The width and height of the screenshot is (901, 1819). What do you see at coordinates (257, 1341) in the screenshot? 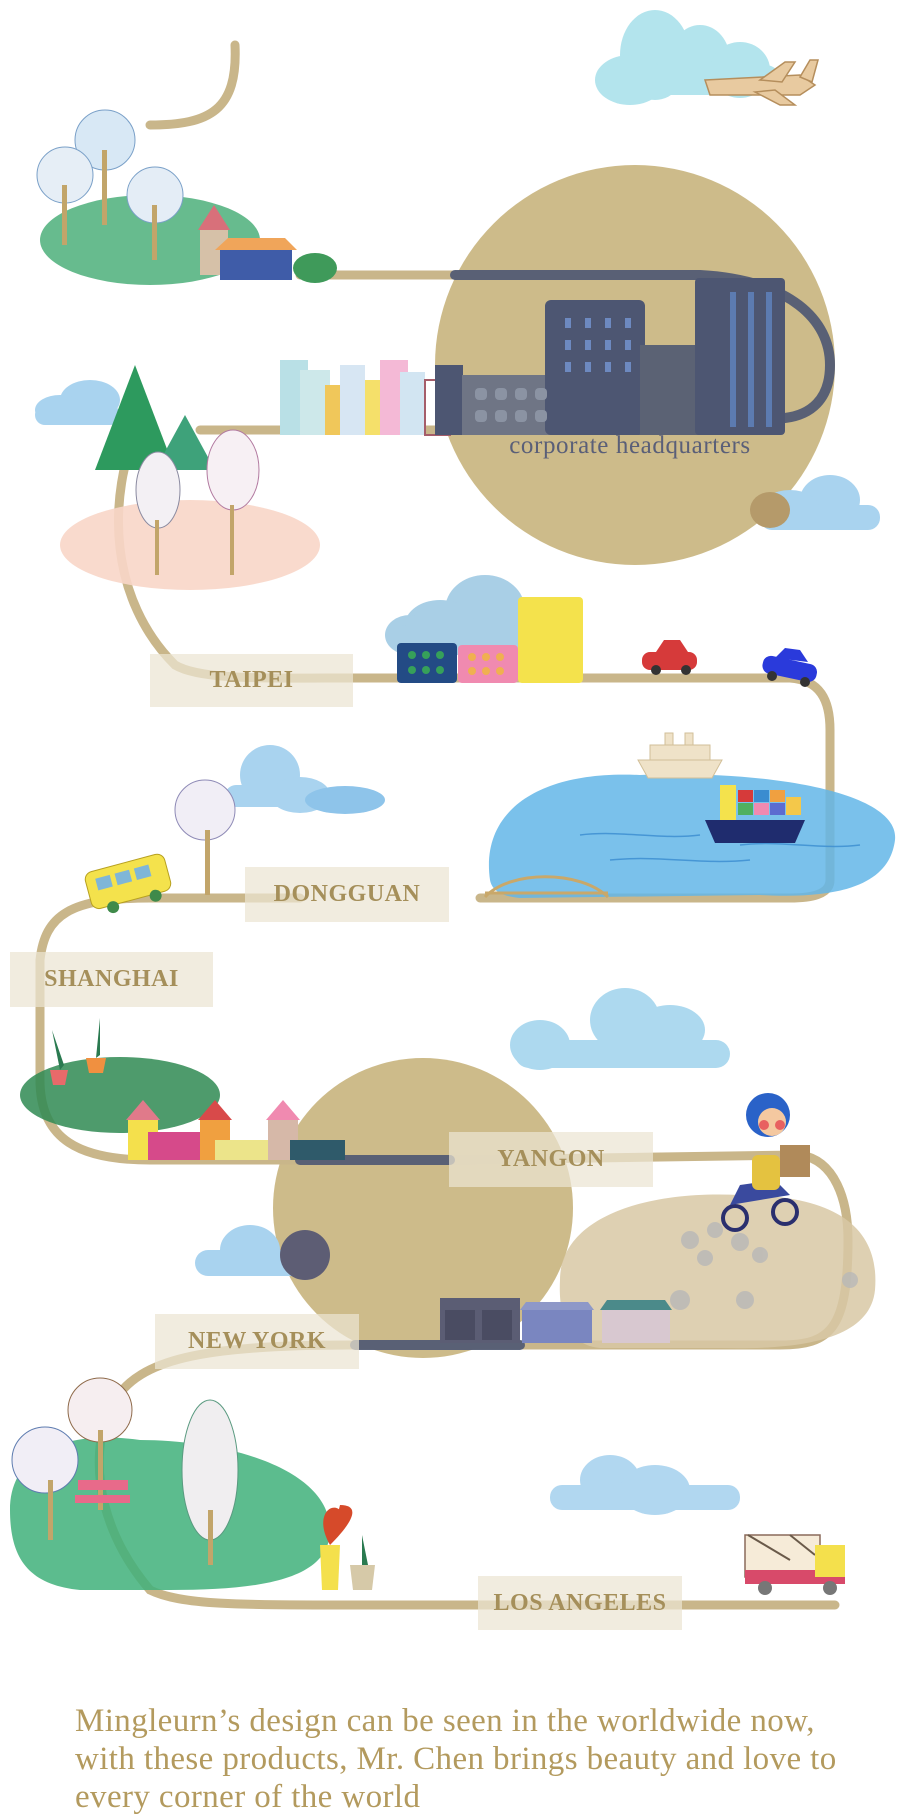
I see `city-label-new-york: NEW YORK` at bounding box center [257, 1341].